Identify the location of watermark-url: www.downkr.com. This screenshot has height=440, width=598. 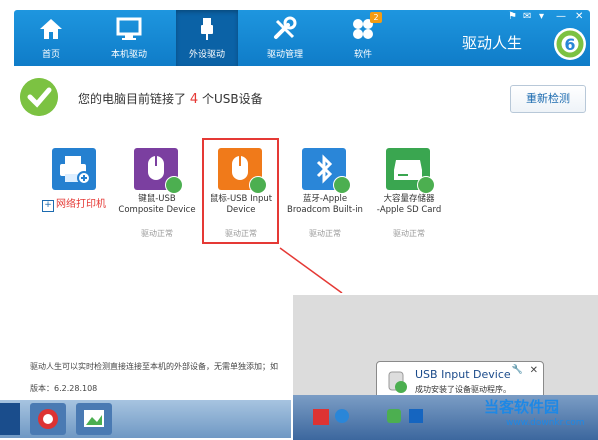
(545, 423).